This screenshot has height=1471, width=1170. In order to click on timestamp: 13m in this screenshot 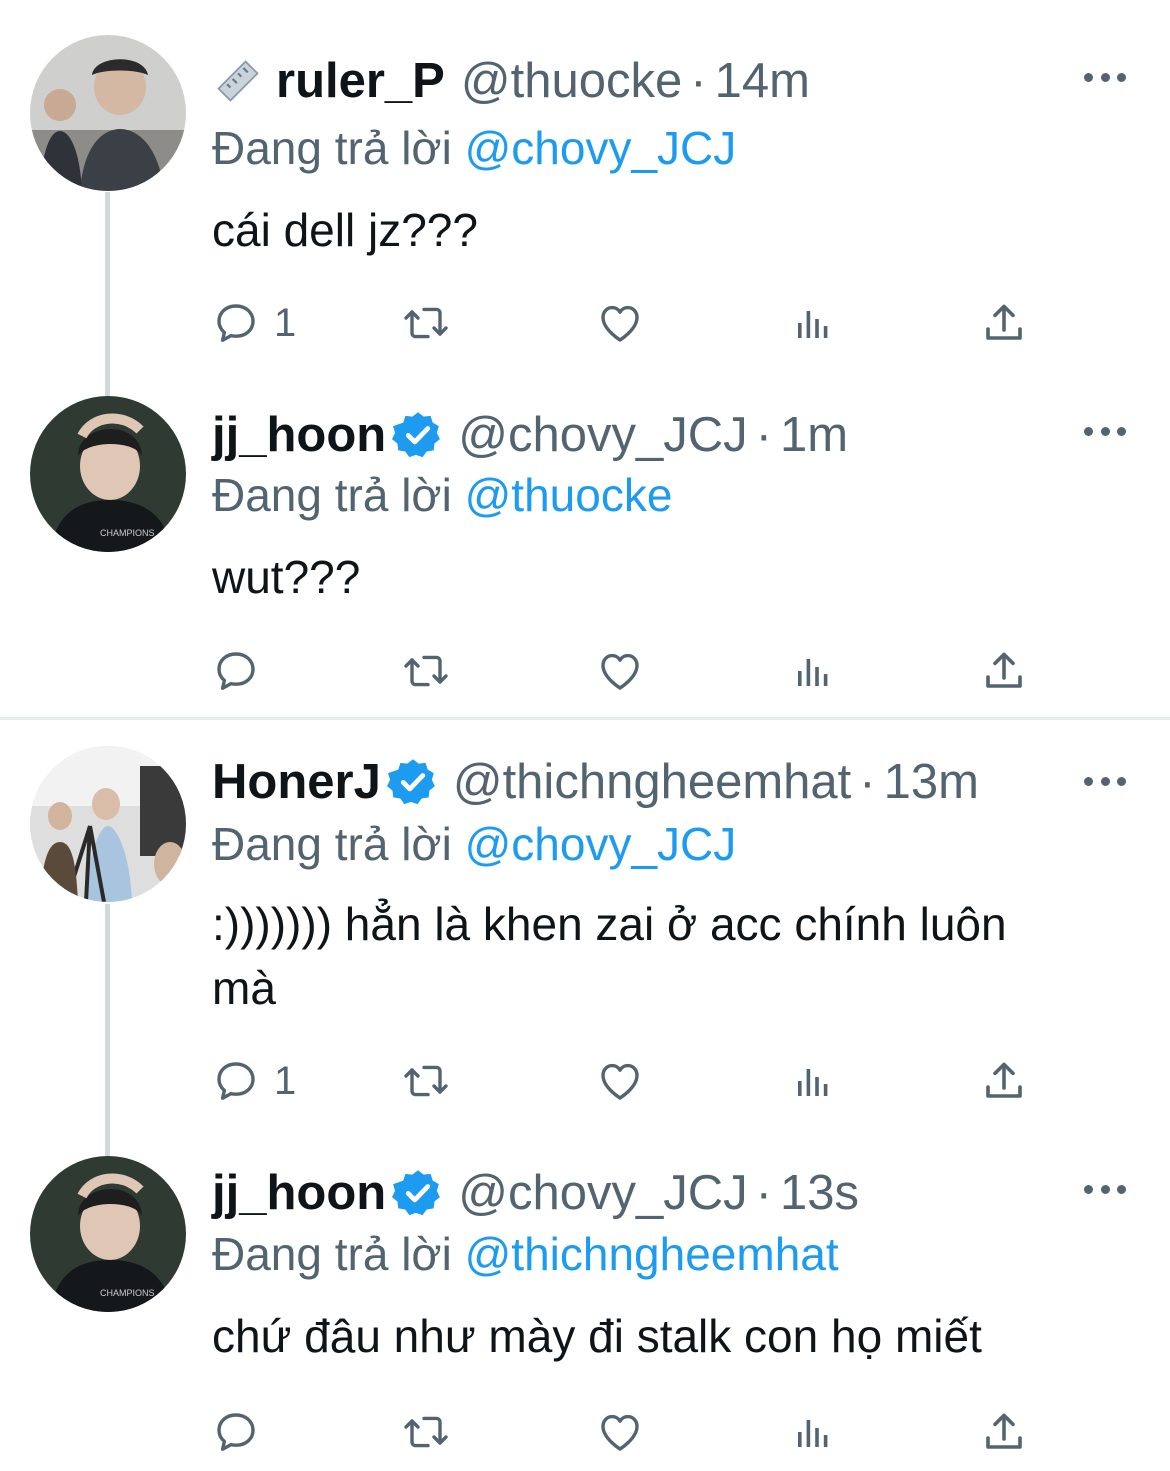, I will do `click(931, 782)`.